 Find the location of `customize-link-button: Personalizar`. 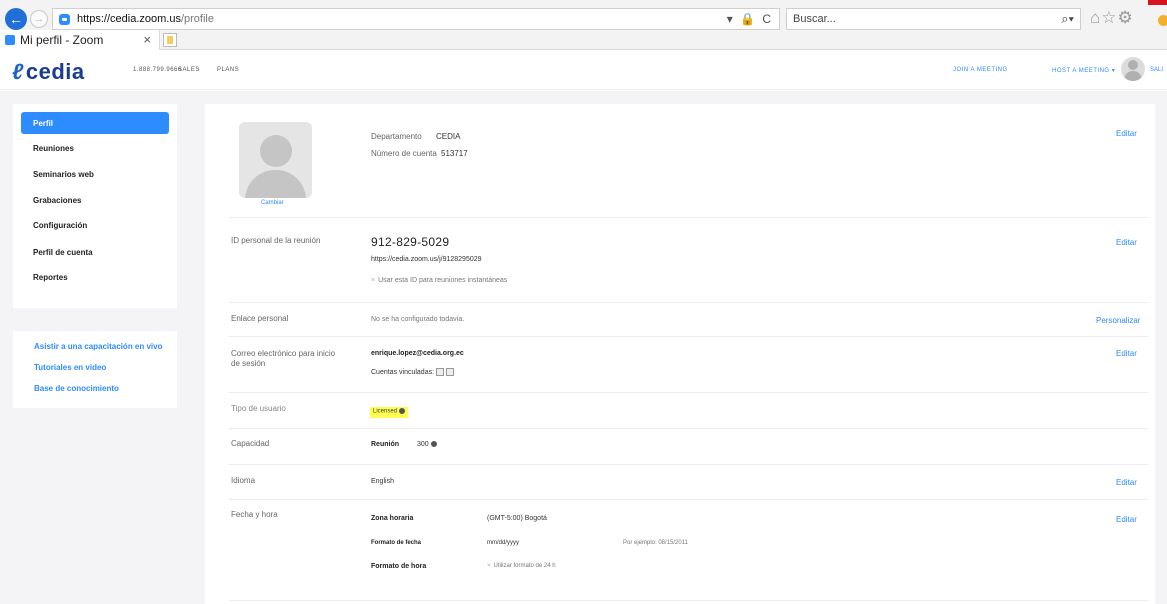

customize-link-button: Personalizar is located at coordinates (1118, 320).